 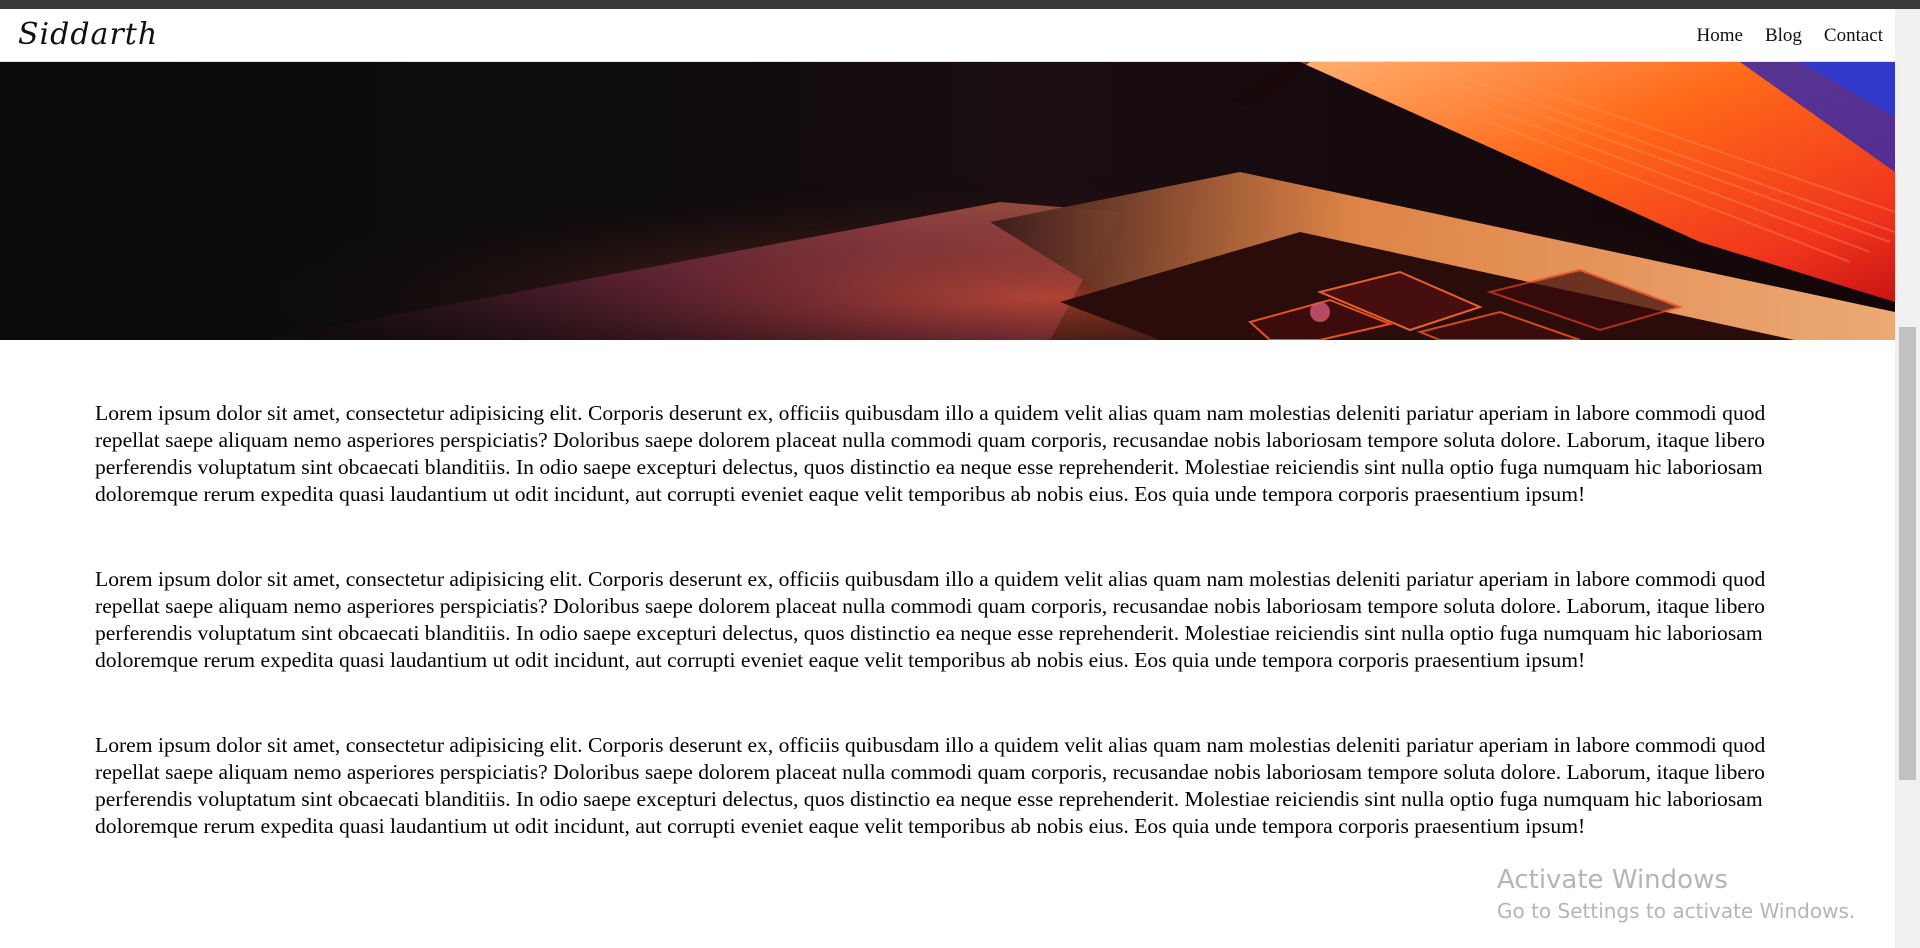 I want to click on vertical-scrollbar, so click(x=1907, y=478).